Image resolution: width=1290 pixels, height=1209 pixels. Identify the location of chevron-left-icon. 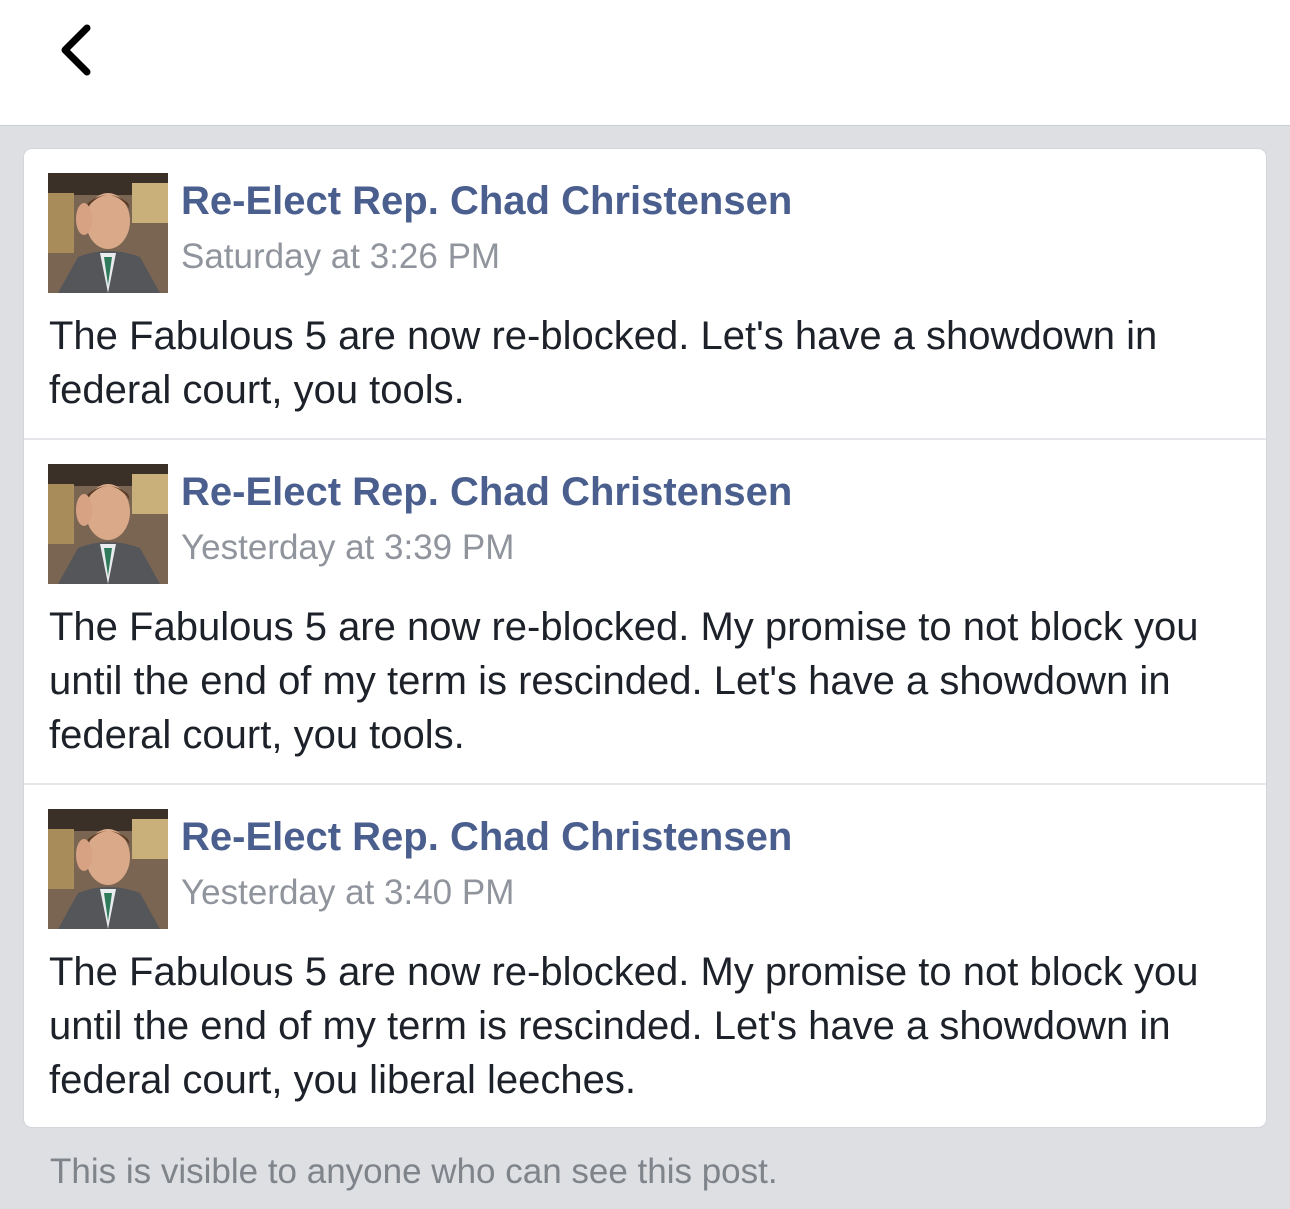
(76, 50).